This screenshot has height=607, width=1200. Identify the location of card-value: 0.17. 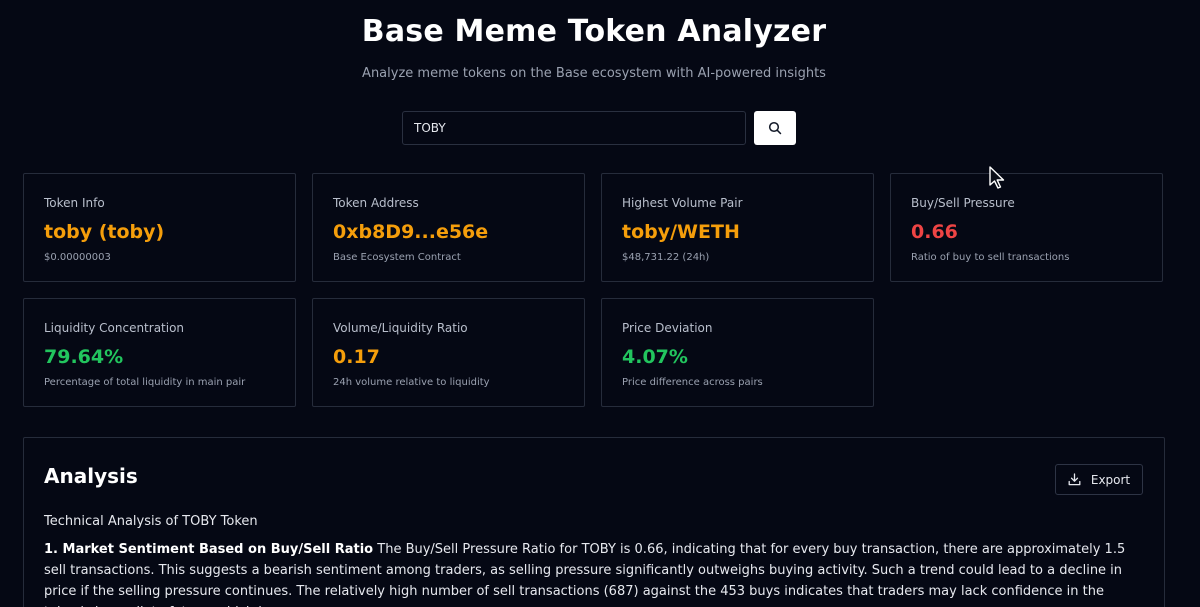
(356, 357).